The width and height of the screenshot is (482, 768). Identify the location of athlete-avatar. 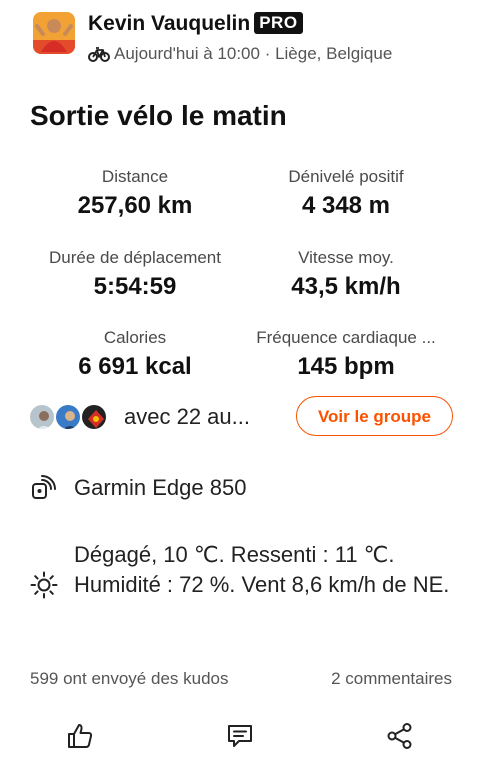
(54, 33).